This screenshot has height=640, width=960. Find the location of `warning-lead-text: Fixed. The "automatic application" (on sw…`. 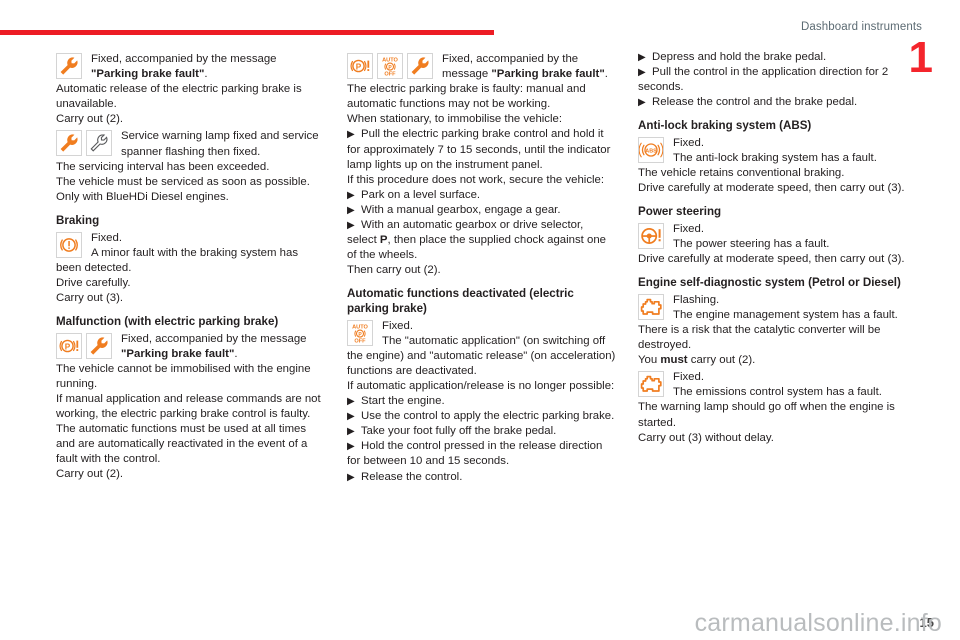

warning-lead-text: Fixed. The "automatic application" (on sw… is located at coordinates (481, 348).